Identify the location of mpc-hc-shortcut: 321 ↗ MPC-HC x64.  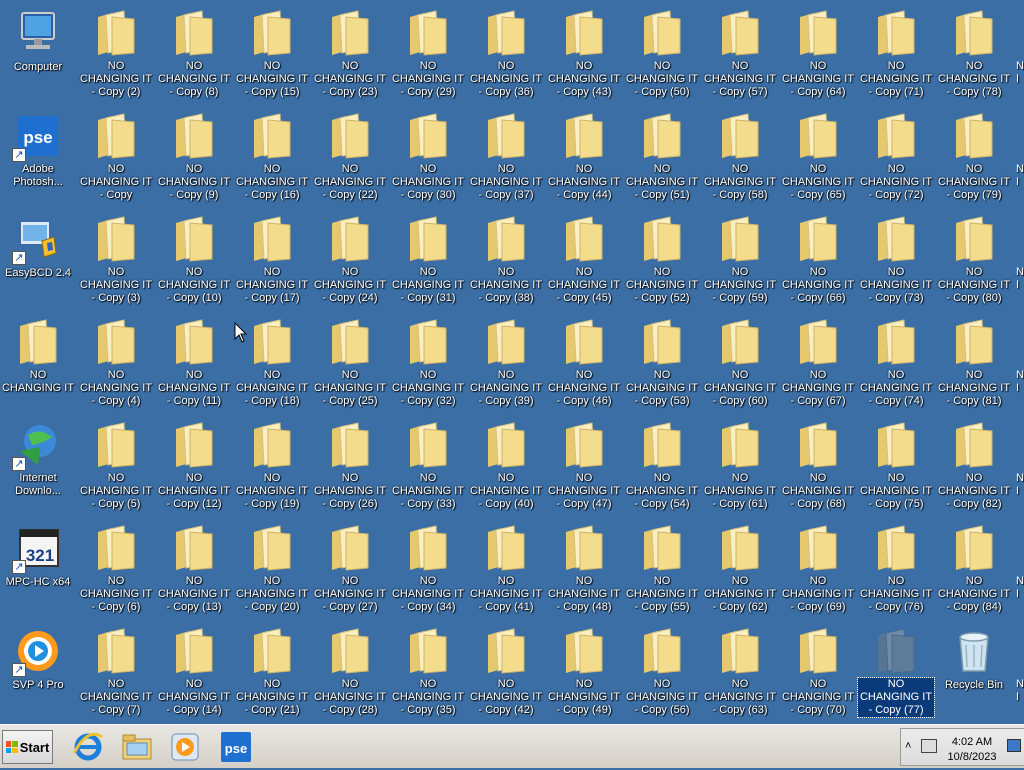
(38, 568).